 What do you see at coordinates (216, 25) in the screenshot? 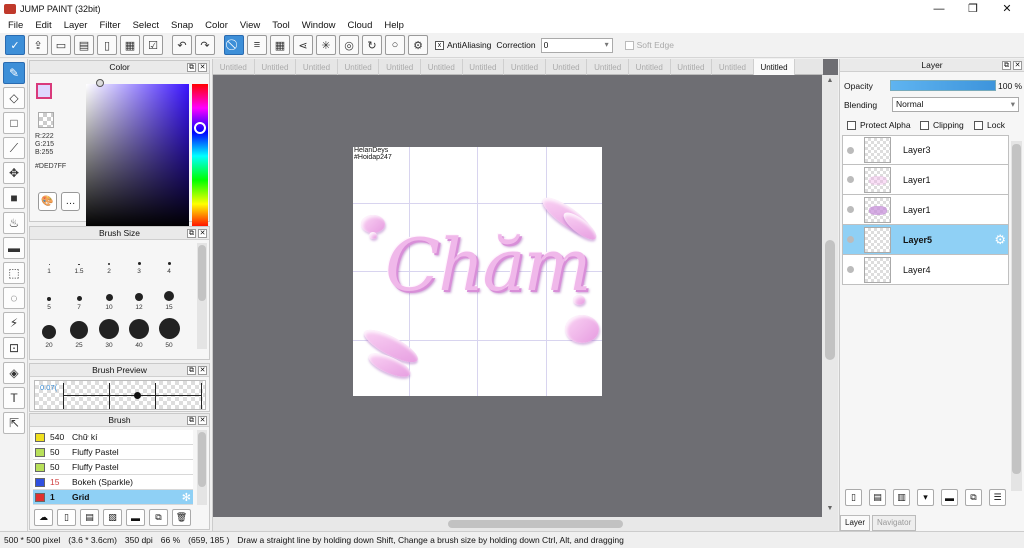
I see `menu-color: Color` at bounding box center [216, 25].